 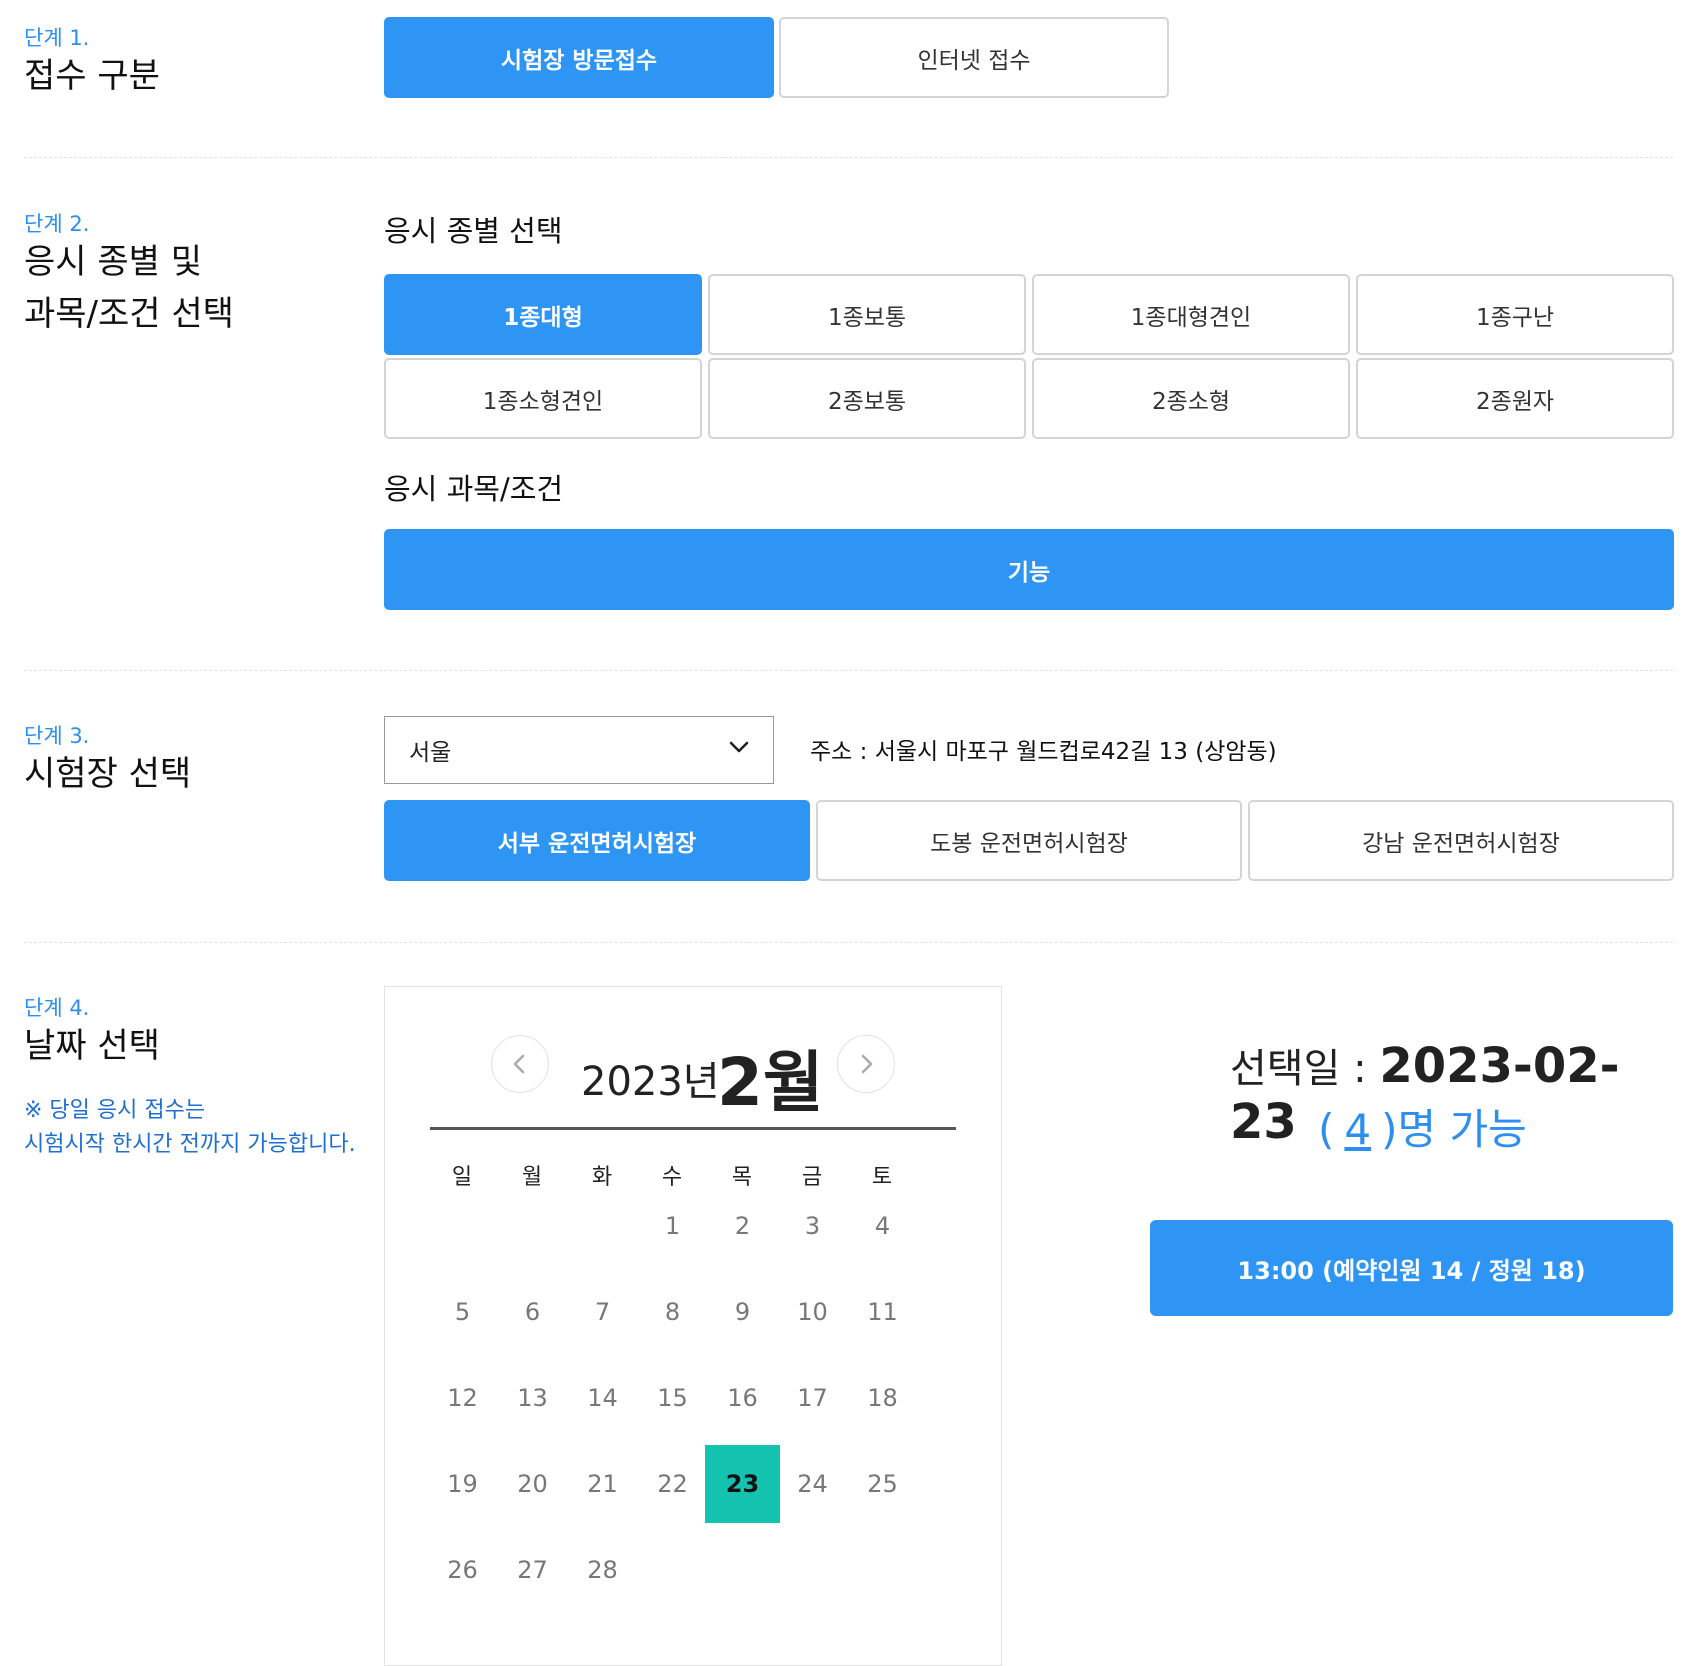 What do you see at coordinates (812, 1312) in the screenshot?
I see `calendar-day: 10` at bounding box center [812, 1312].